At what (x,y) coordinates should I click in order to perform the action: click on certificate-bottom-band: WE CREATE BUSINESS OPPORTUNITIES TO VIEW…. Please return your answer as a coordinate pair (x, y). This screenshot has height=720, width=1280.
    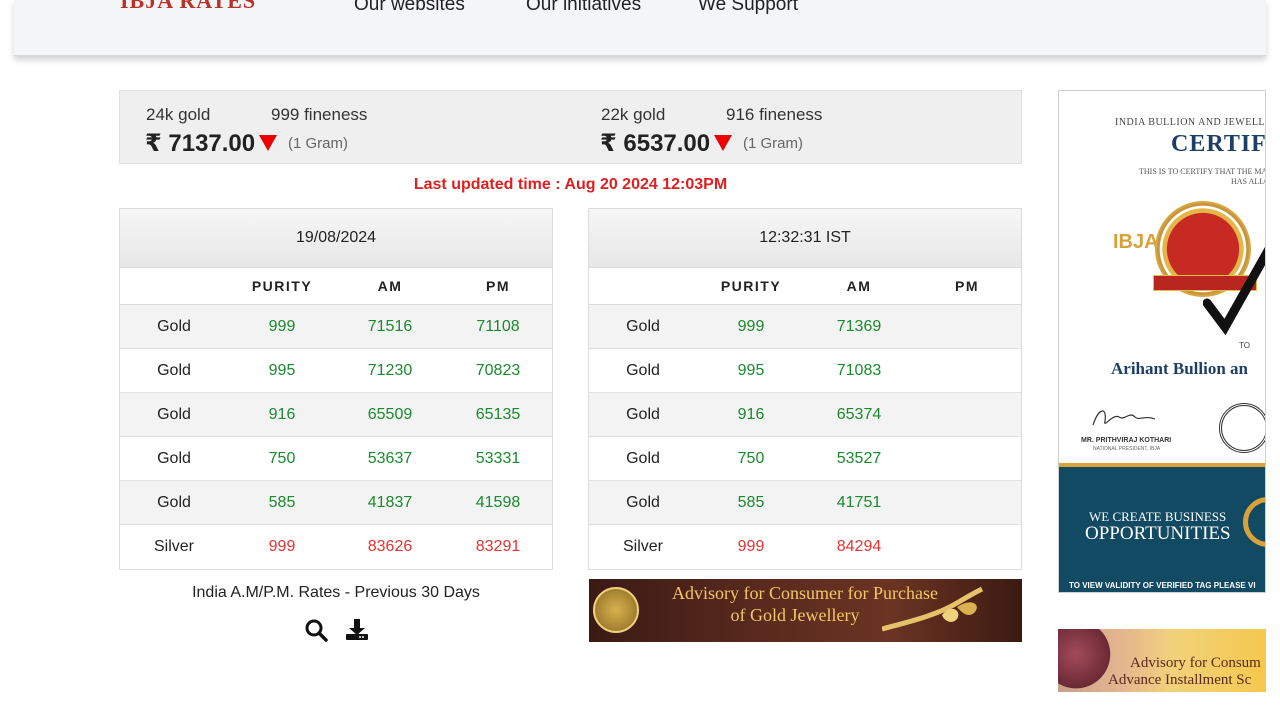
    Looking at the image, I should click on (1162, 527).